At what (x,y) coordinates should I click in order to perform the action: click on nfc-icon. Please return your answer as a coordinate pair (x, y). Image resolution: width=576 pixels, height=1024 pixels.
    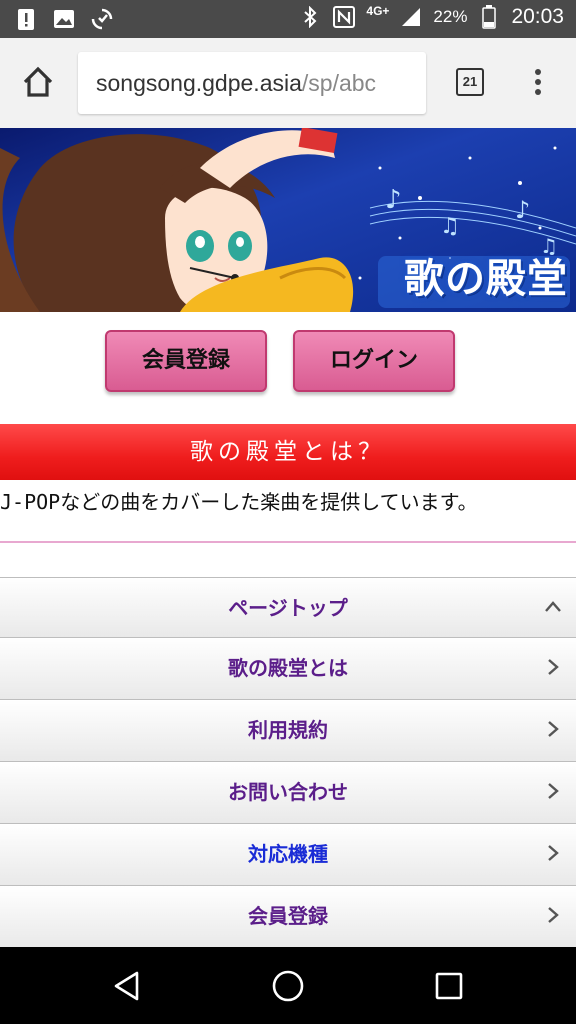
    Looking at the image, I should click on (344, 17).